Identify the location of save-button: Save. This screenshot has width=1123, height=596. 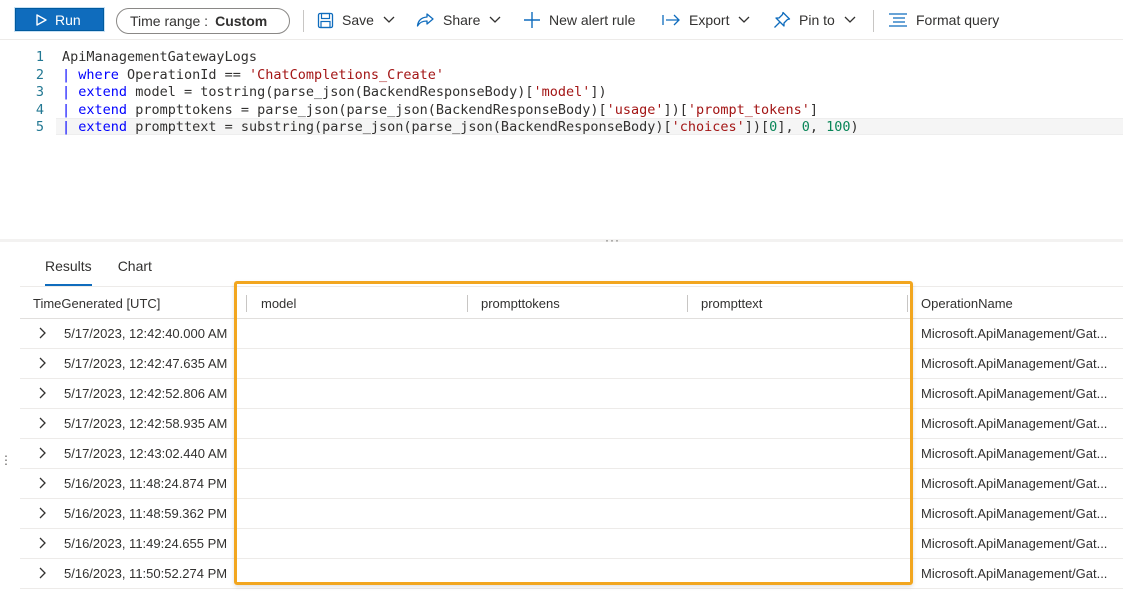
(356, 20).